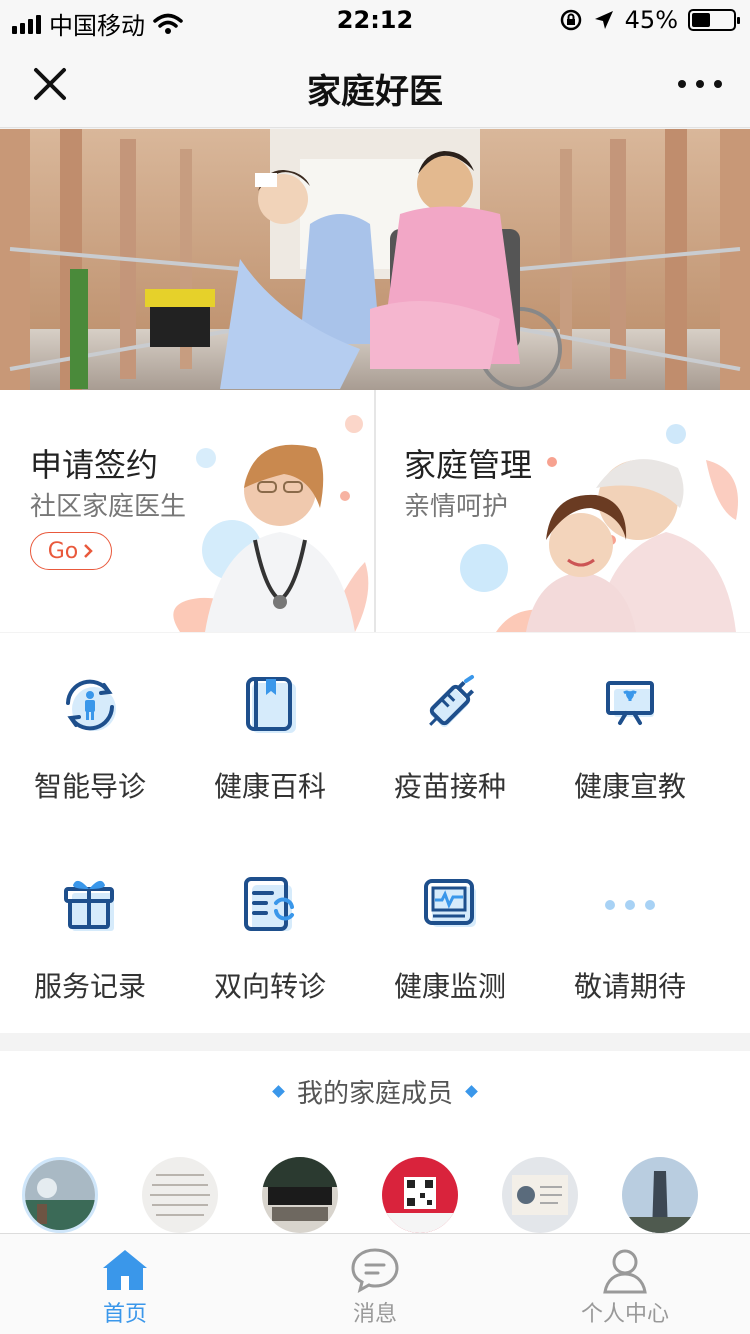 This screenshot has height=1334, width=750. I want to click on feature-health-monitoring: 健康监测, so click(450, 933).